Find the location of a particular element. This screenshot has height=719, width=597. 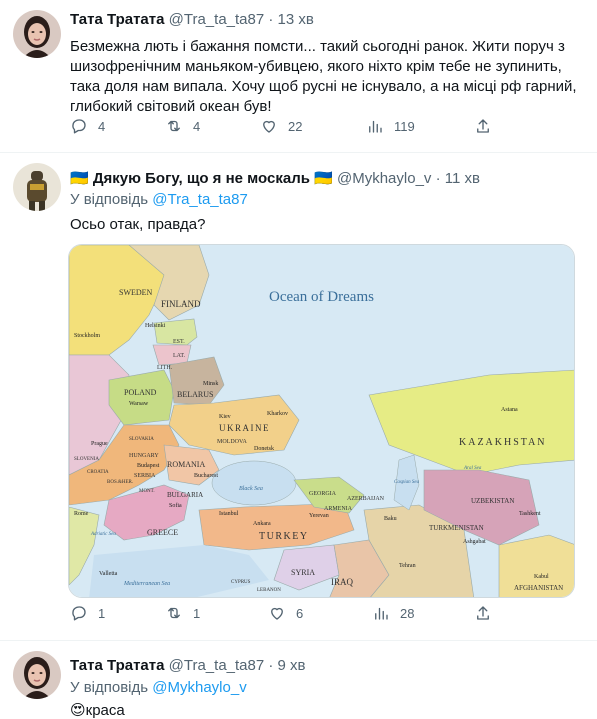

country-label-afghanistan: AFGHANISTAN is located at coordinates (538, 588).